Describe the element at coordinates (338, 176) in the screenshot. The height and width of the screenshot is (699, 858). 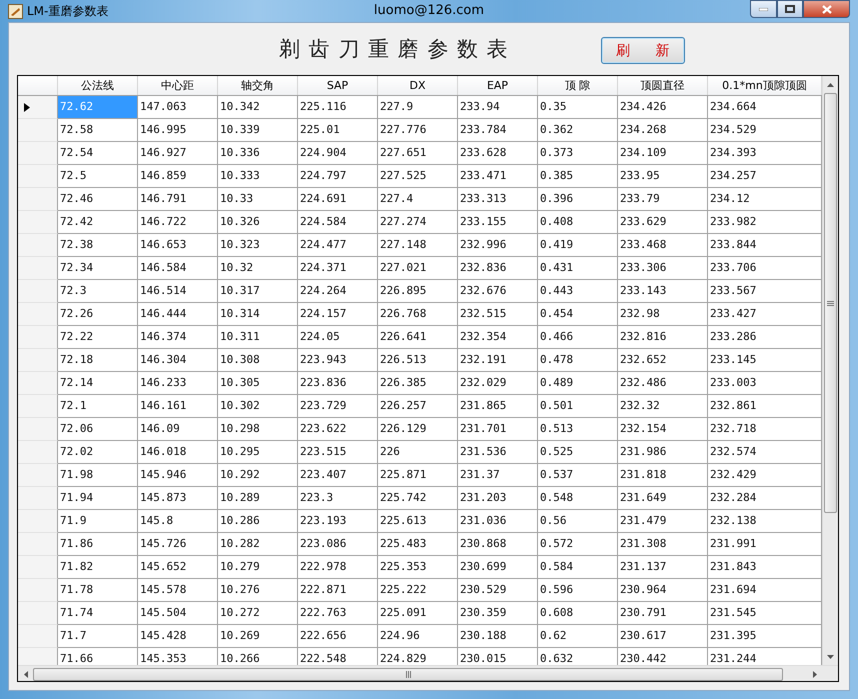
I see `table-cell: 224.797` at that location.